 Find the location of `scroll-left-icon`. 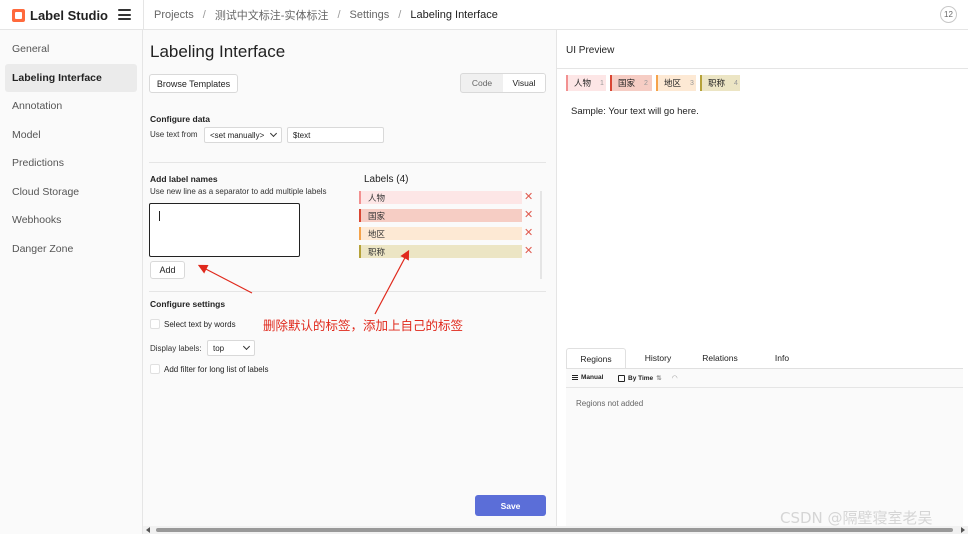

scroll-left-icon is located at coordinates (148, 530).